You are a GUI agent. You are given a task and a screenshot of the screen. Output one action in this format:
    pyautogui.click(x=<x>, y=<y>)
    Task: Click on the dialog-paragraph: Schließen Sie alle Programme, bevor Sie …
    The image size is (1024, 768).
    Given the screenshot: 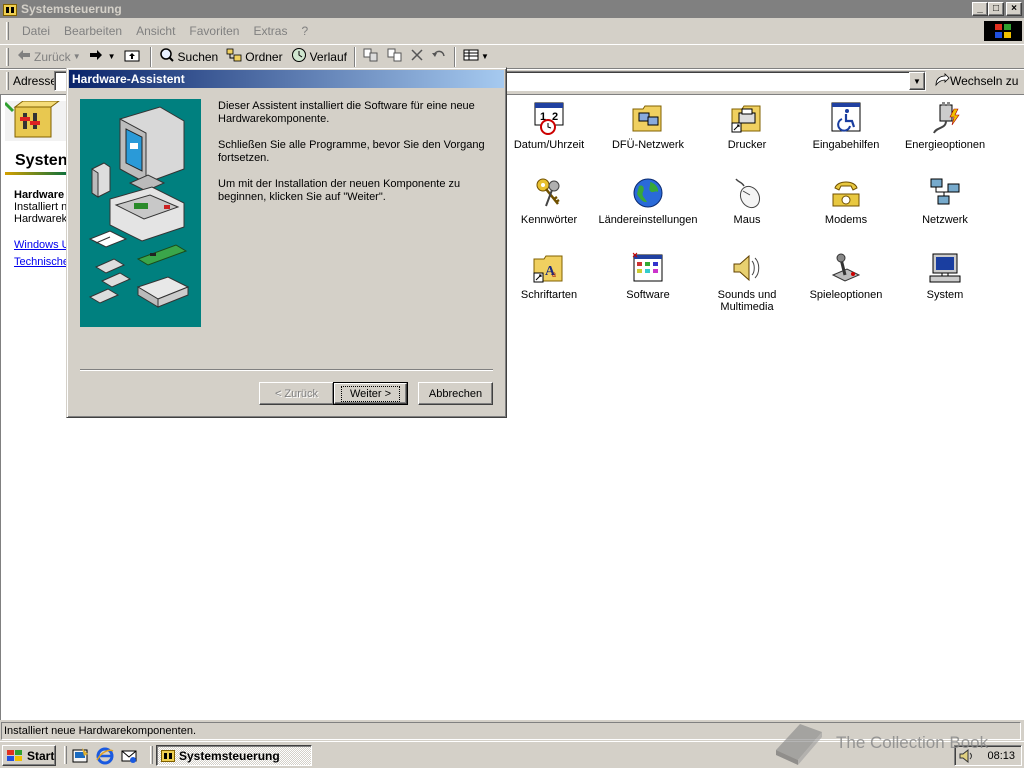 What is the action you would take?
    pyautogui.click(x=351, y=151)
    